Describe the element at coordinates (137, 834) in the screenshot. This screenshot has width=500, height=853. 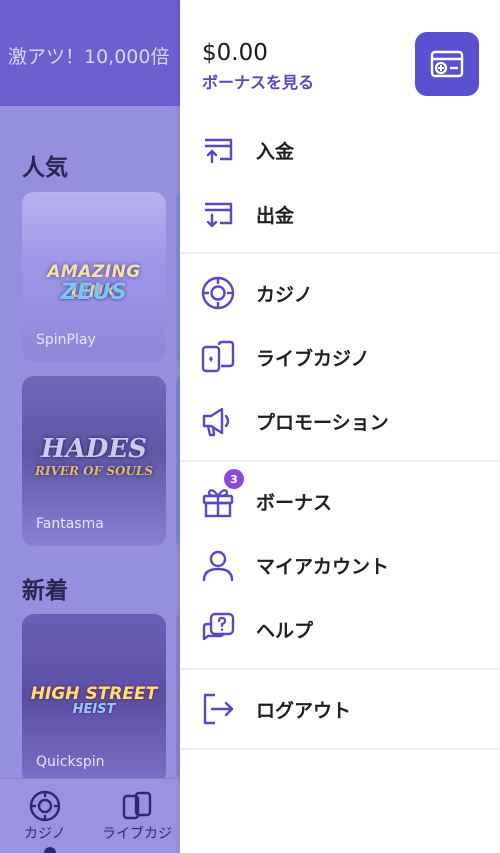
I see `bottom-nav-live-casino-label: ライブカジ` at that location.